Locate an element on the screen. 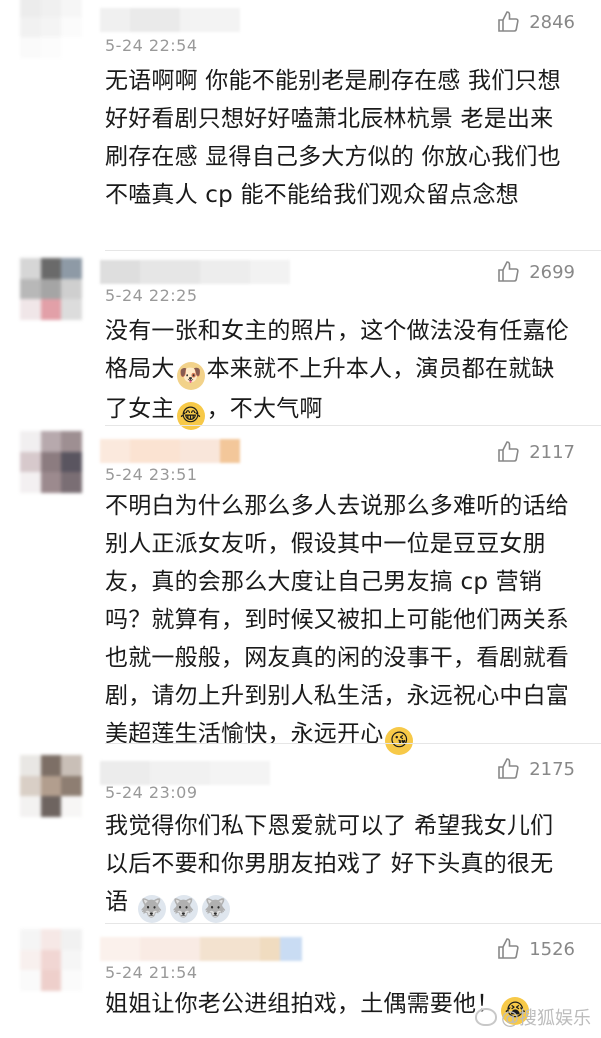  like-button: 2117 is located at coordinates (536, 452).